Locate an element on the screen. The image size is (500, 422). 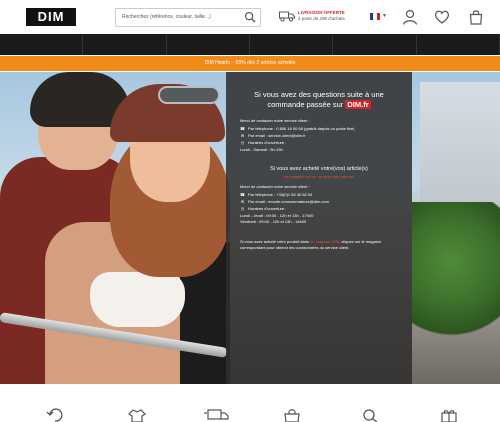
goggles is located at coordinates (189, 95).